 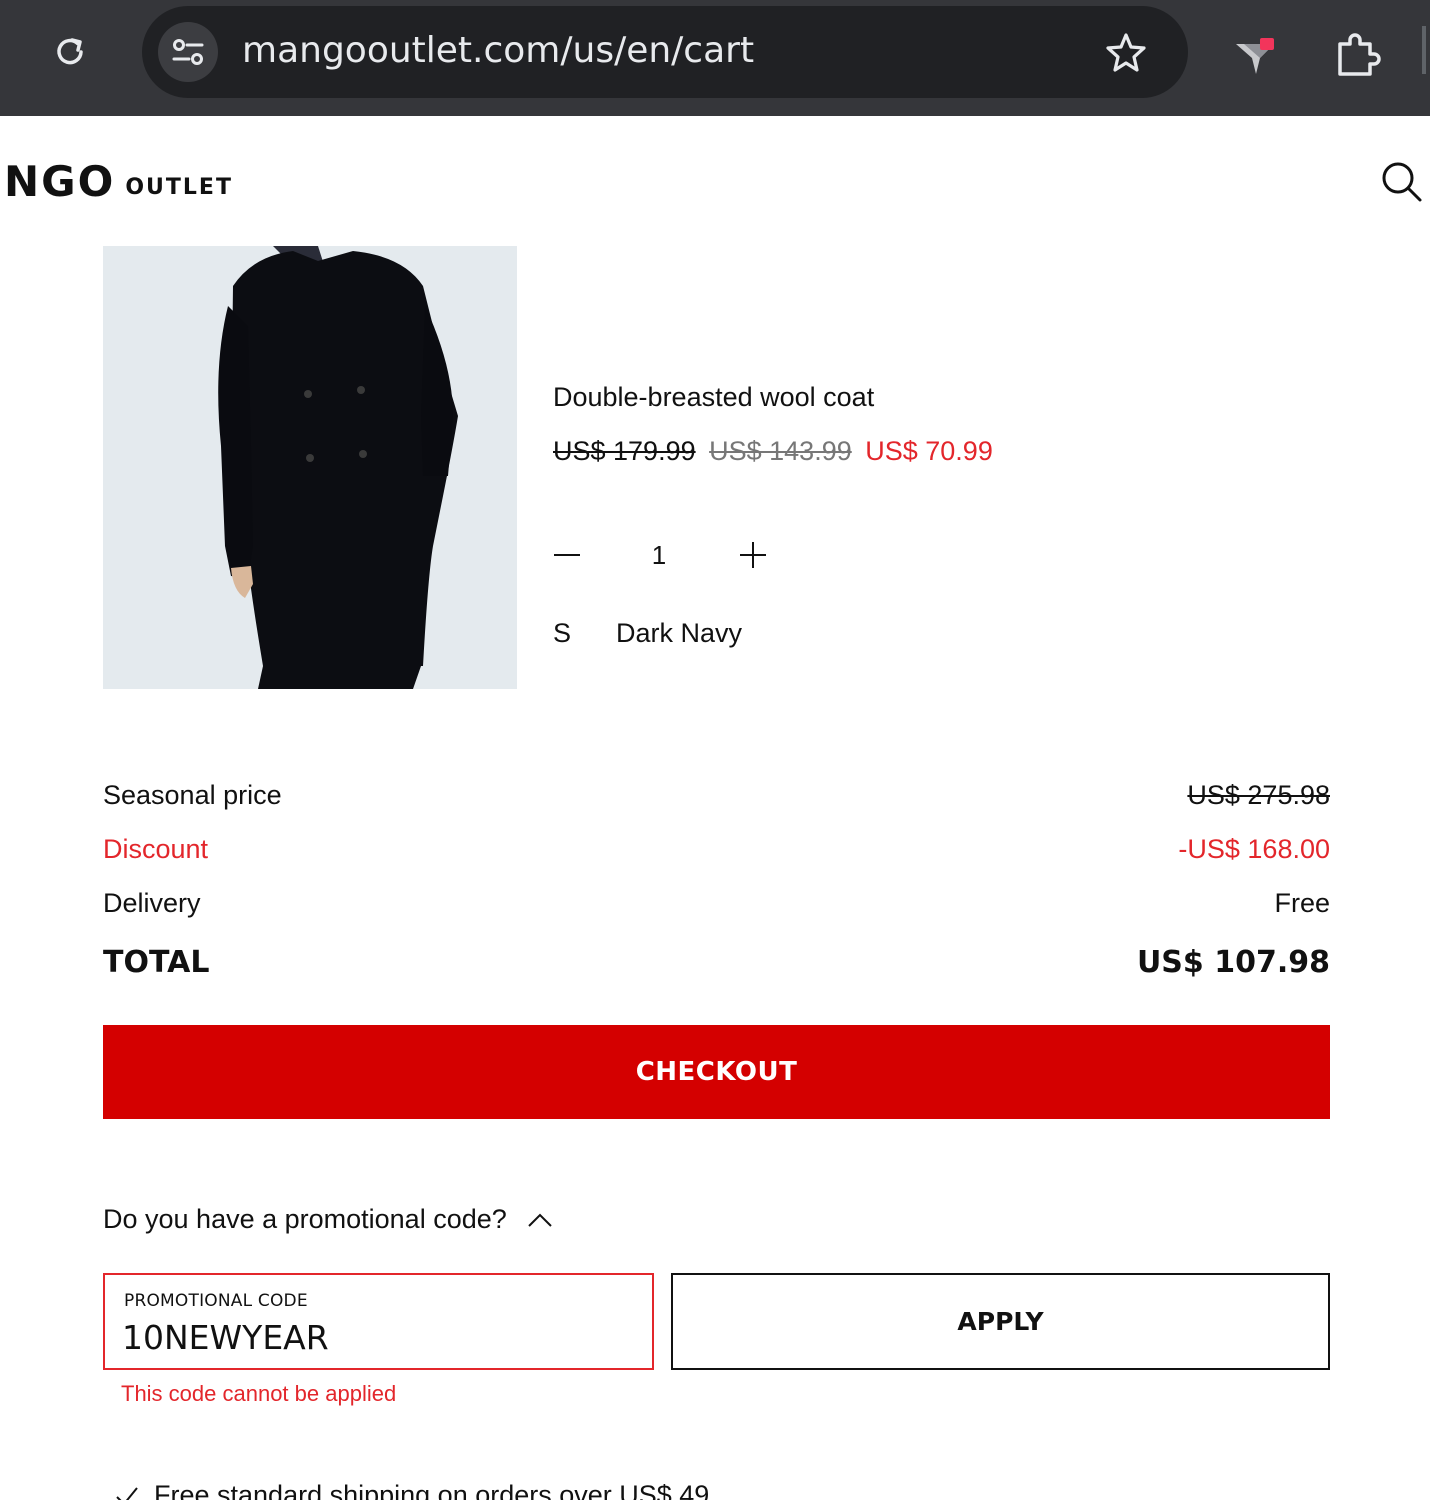 I want to click on checkout-button: CHECKOUT, so click(x=716, y=1072).